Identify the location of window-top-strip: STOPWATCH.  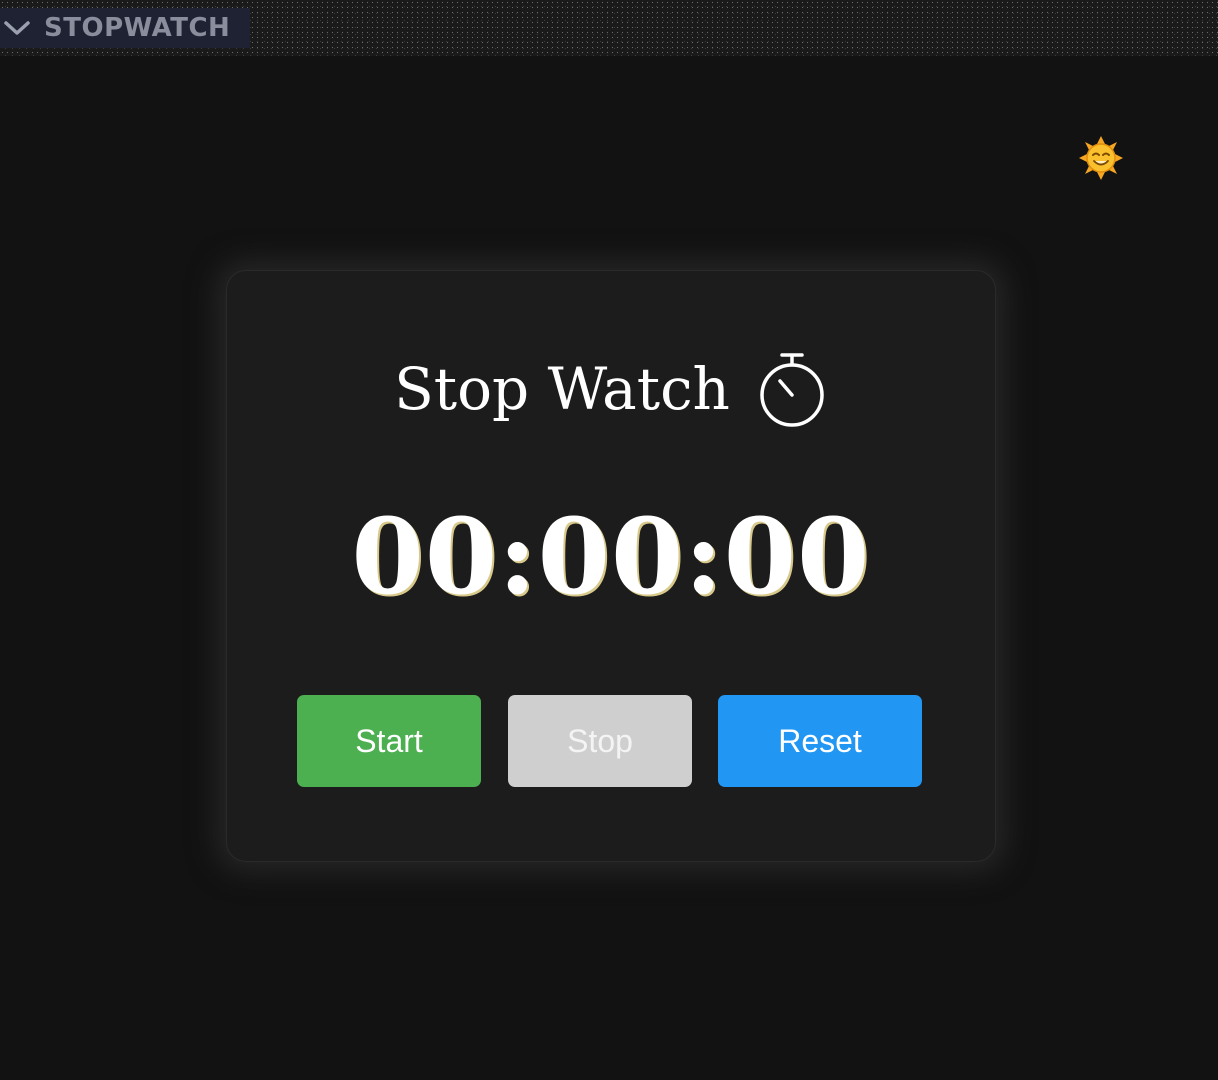
(609, 28).